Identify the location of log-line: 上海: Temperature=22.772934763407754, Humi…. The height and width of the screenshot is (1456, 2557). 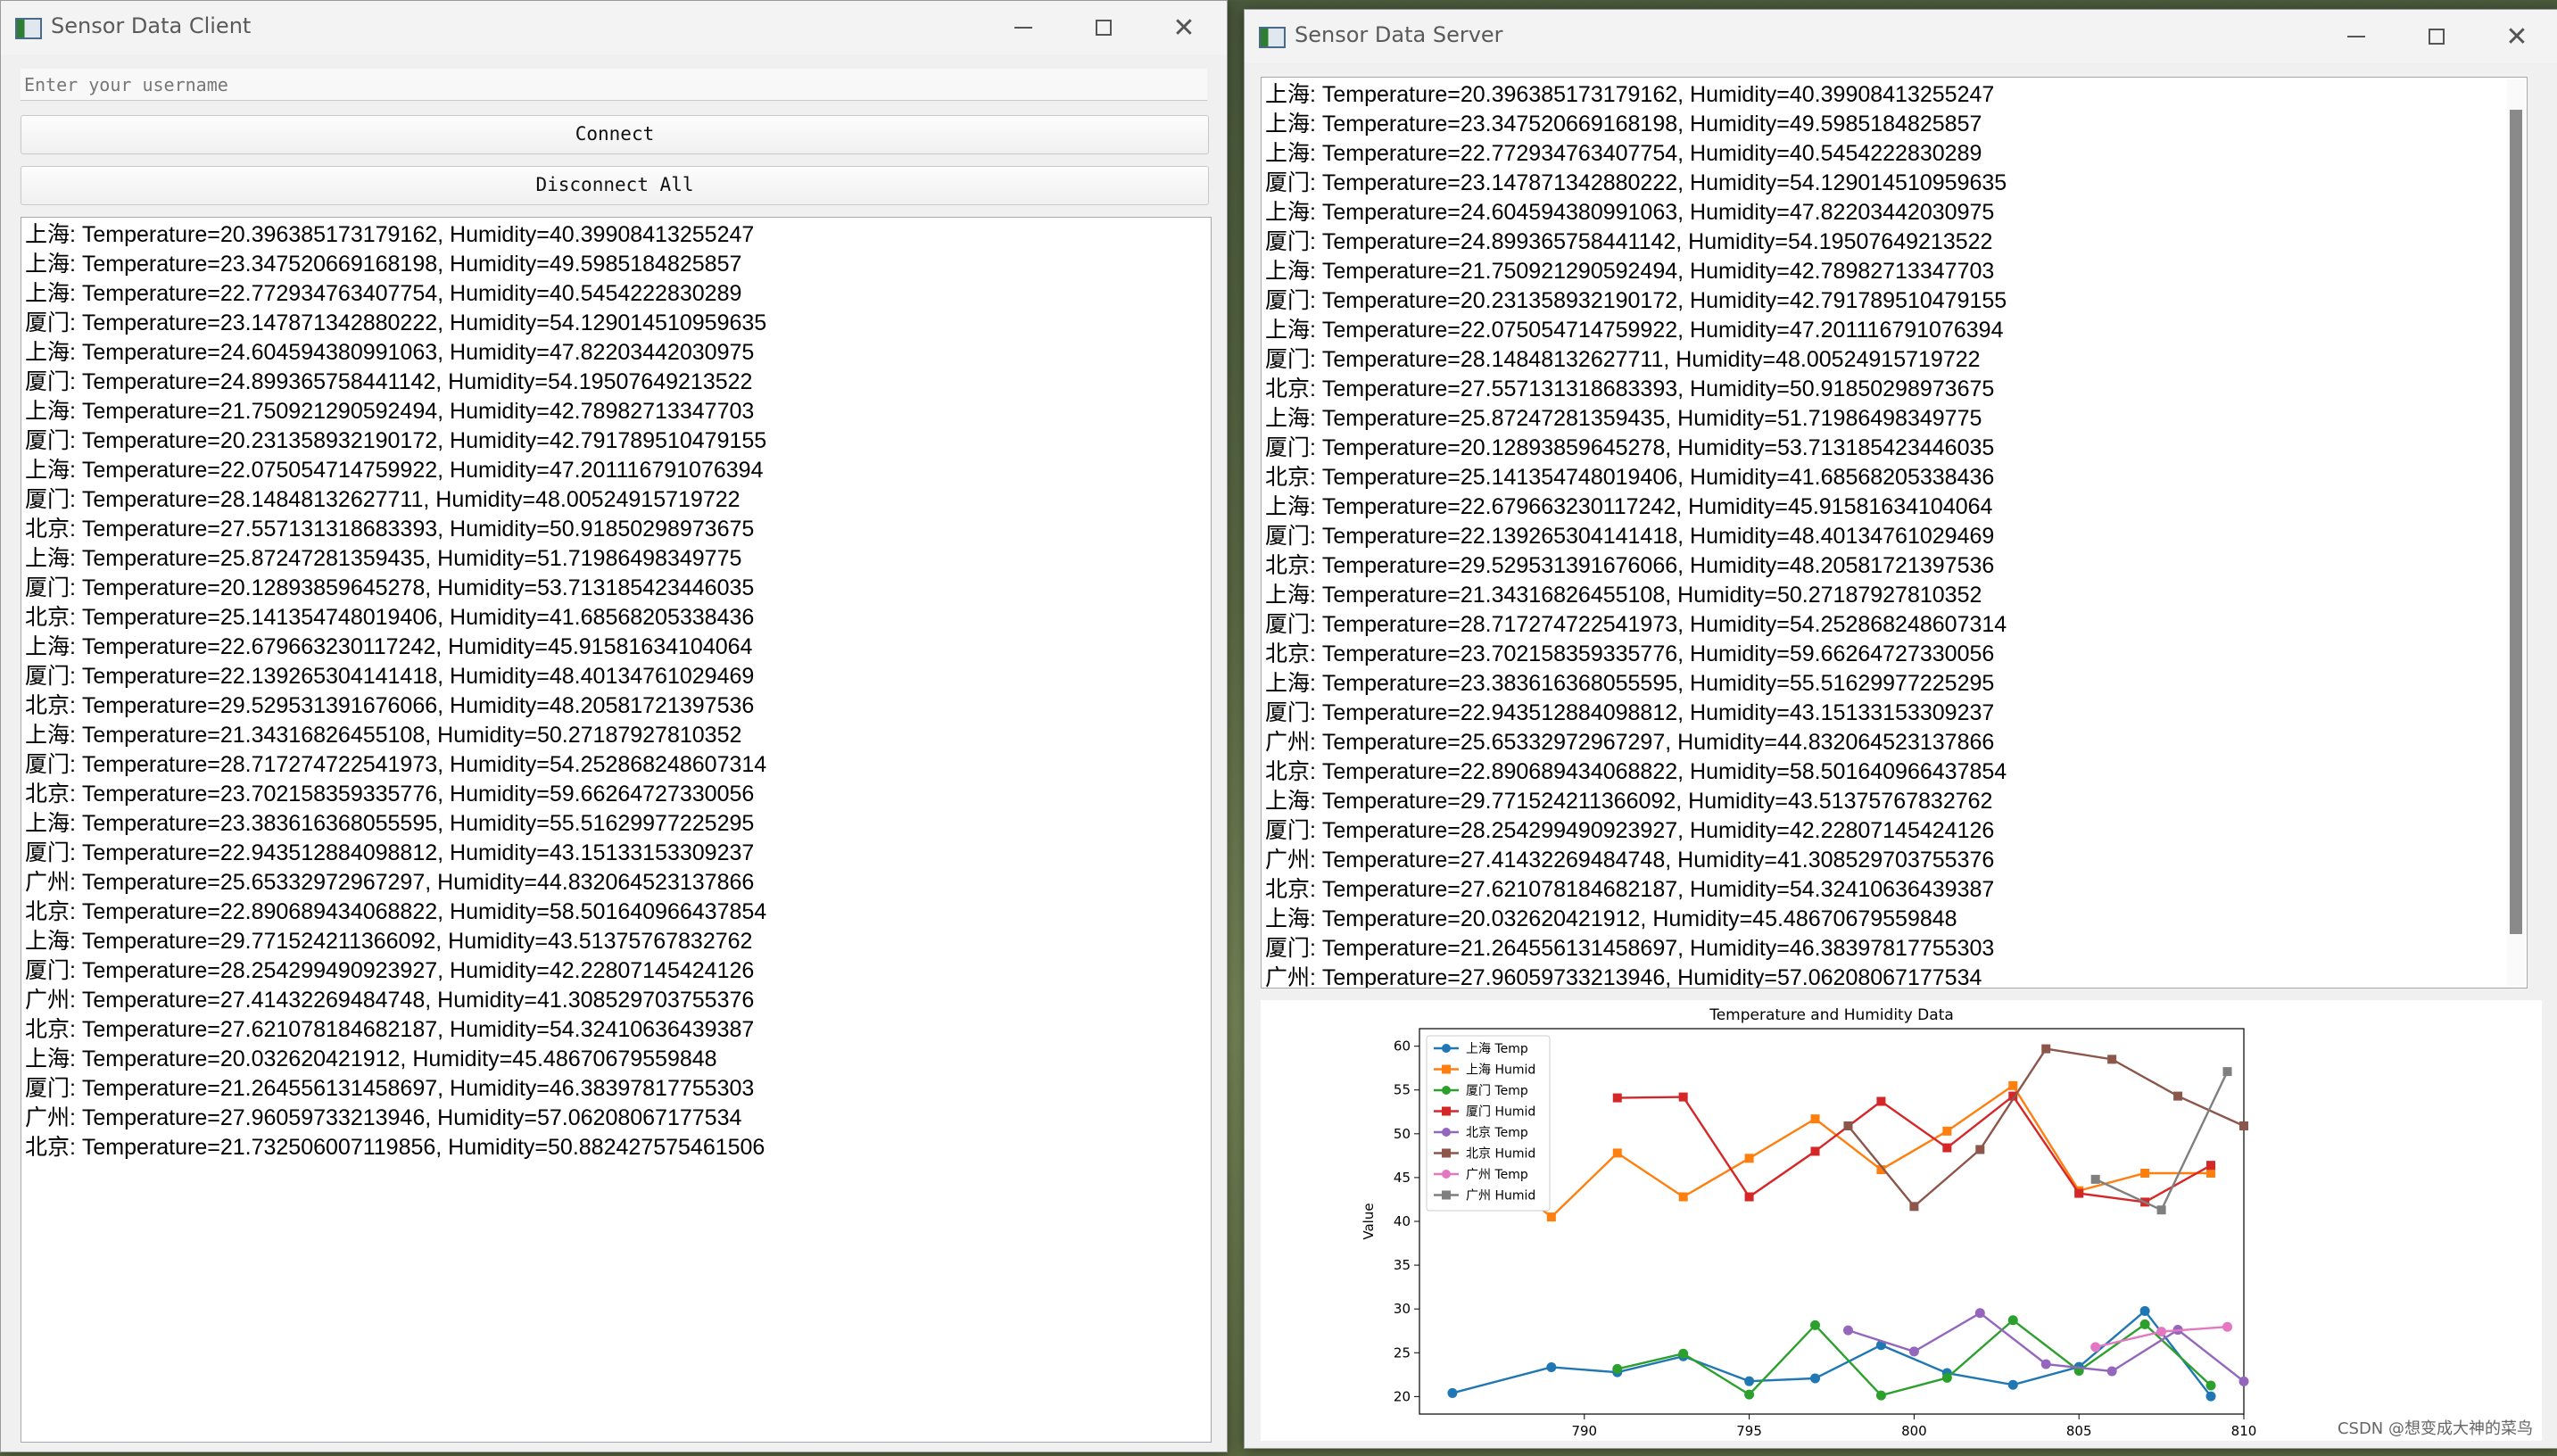
(384, 293).